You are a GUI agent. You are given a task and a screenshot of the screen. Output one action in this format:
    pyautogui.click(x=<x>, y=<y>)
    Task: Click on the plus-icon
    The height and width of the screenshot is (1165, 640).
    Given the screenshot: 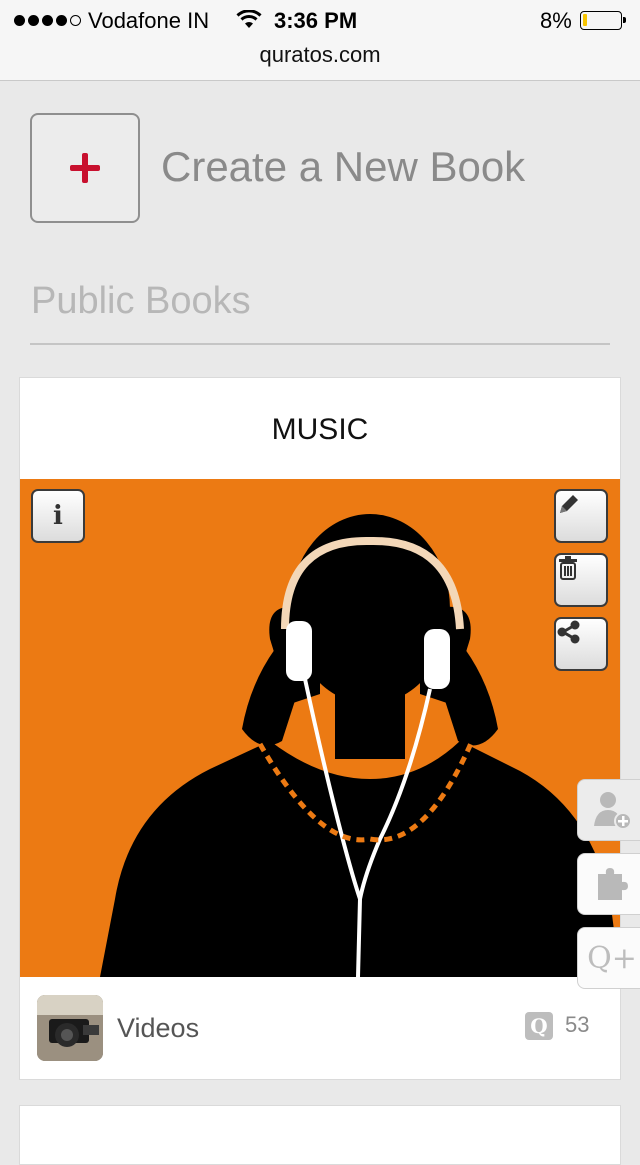 What is the action you would take?
    pyautogui.click(x=85, y=168)
    